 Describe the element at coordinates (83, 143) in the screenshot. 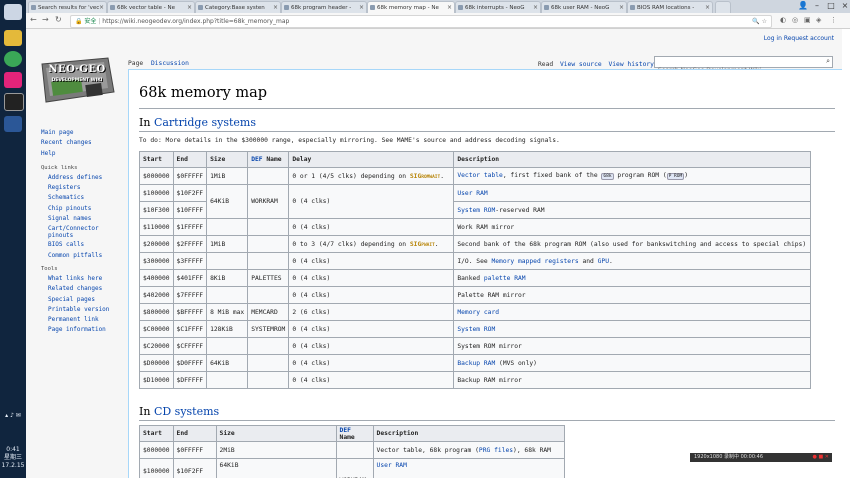

I see `sidebar-item-recent-changes: Recent changes` at that location.